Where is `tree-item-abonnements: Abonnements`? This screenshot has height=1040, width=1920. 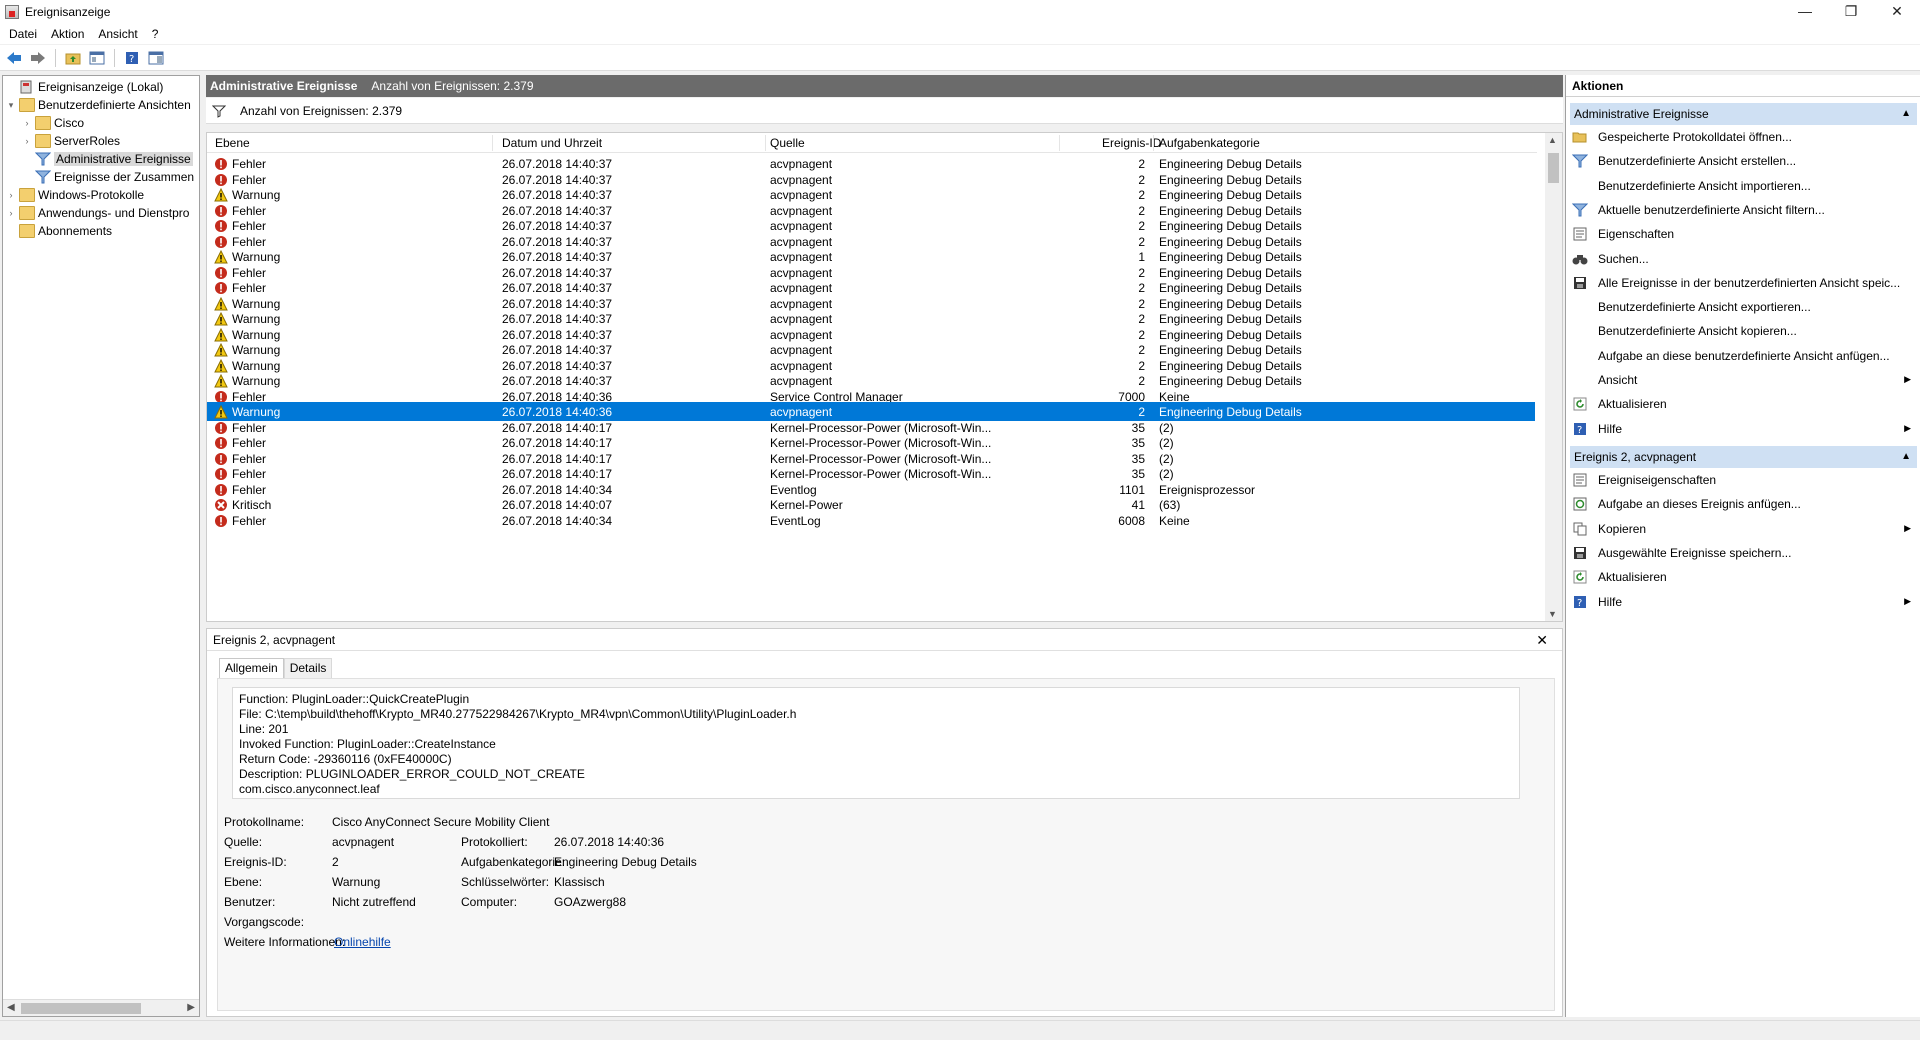 tree-item-abonnements: Abonnements is located at coordinates (58, 231).